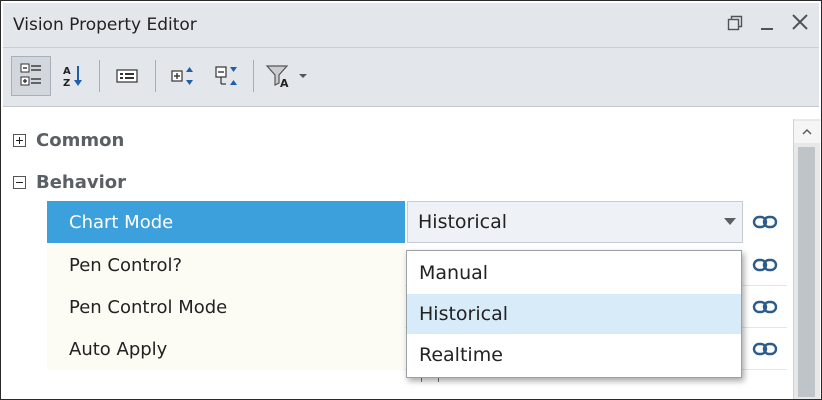  Describe the element at coordinates (574, 273) in the screenshot. I see `dropdown-option-manual: Manual` at that location.